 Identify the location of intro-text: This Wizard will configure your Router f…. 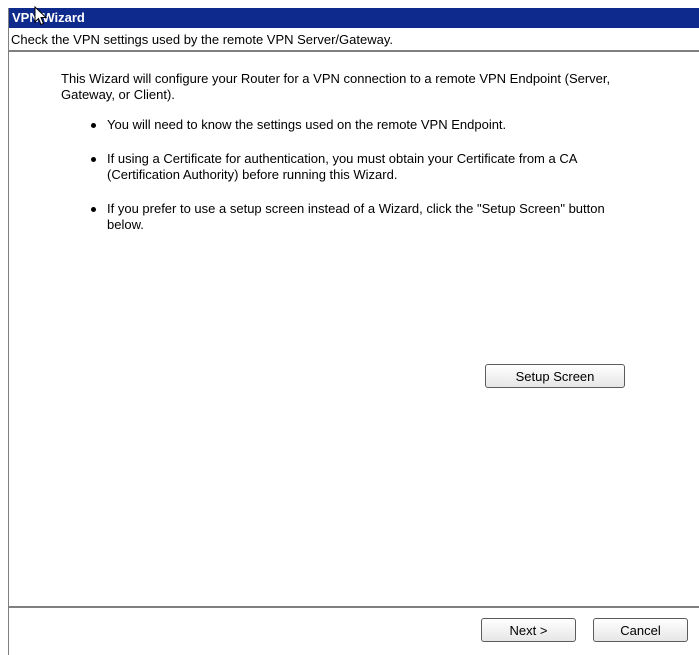
(336, 86).